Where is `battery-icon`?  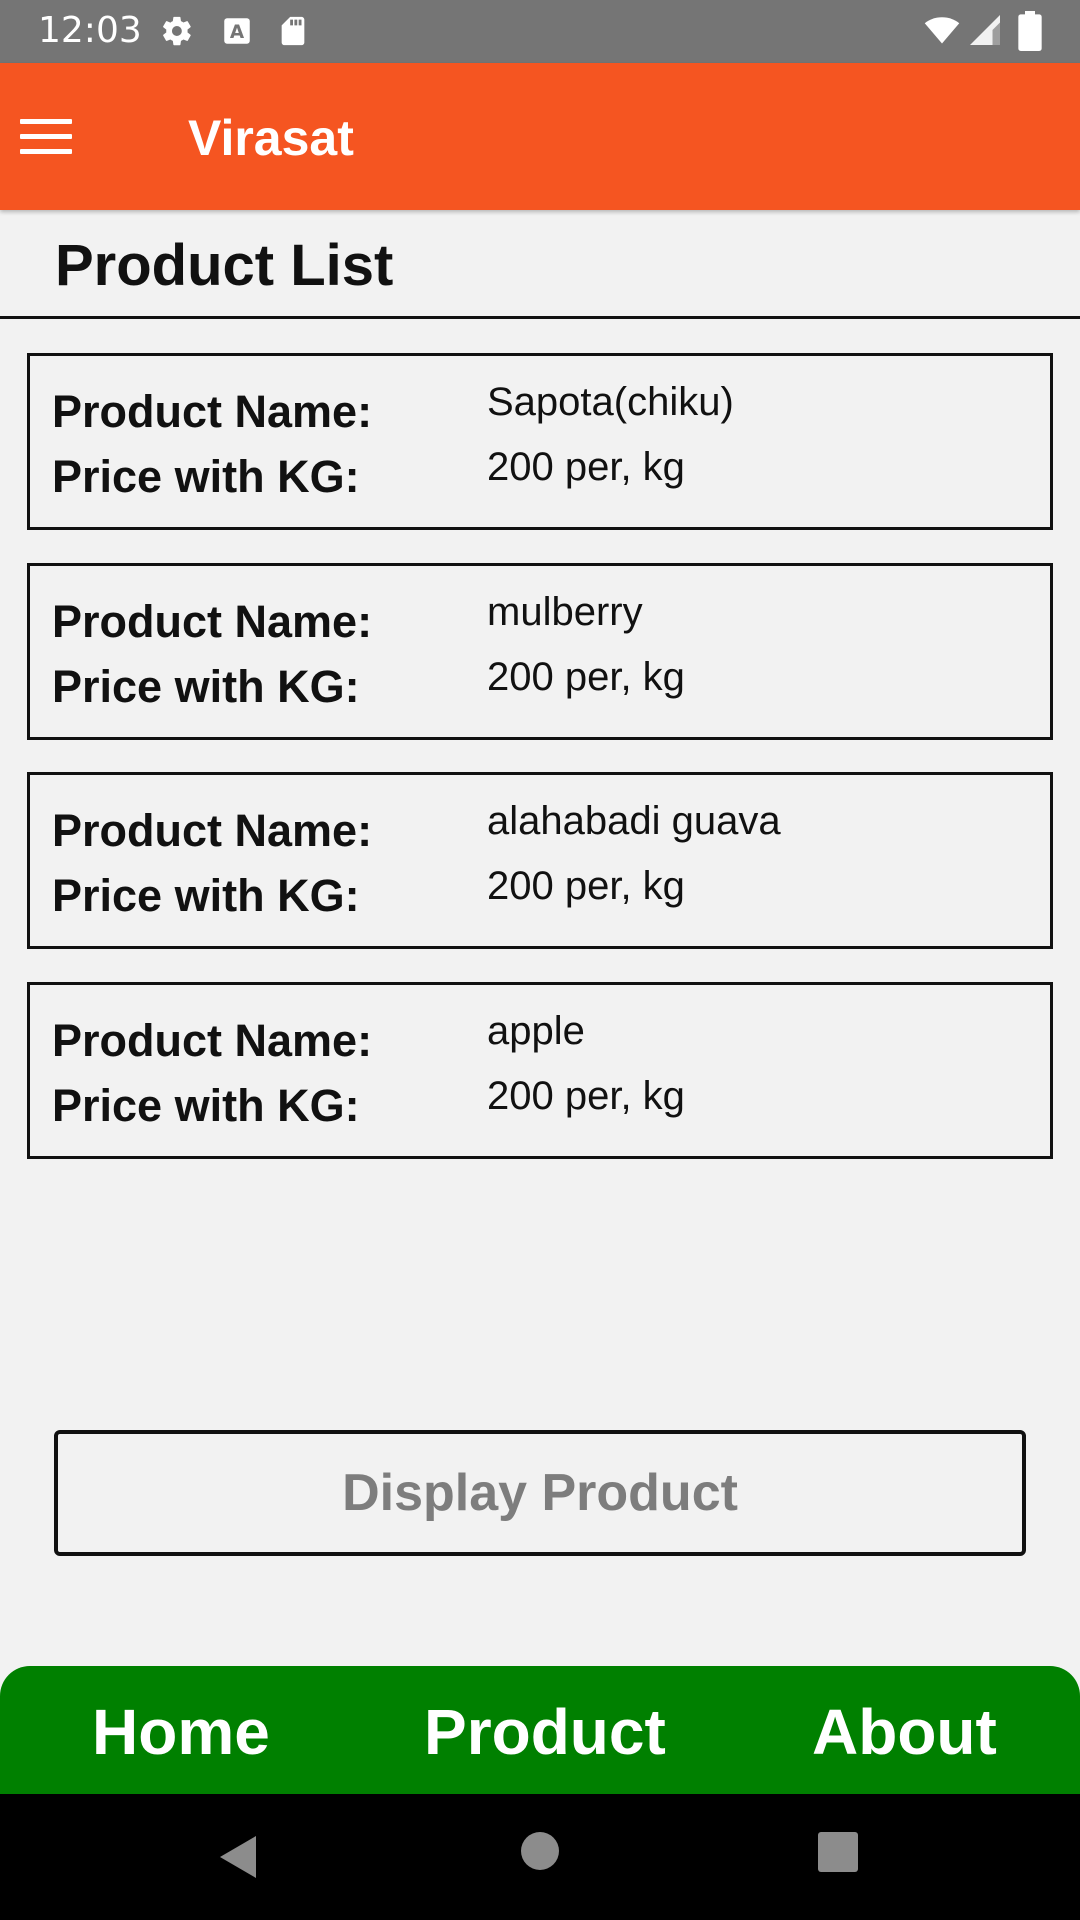
battery-icon is located at coordinates (1030, 31).